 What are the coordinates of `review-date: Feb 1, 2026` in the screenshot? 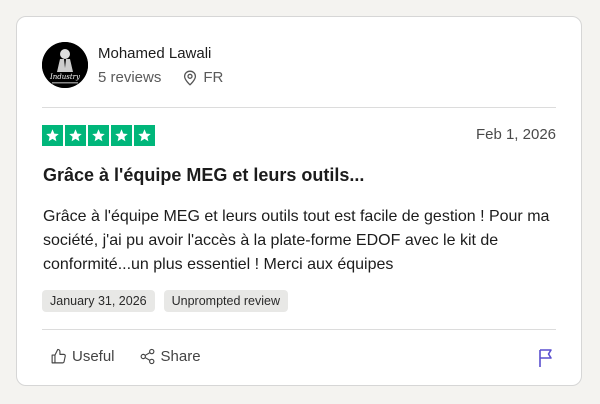 It's located at (515, 134).